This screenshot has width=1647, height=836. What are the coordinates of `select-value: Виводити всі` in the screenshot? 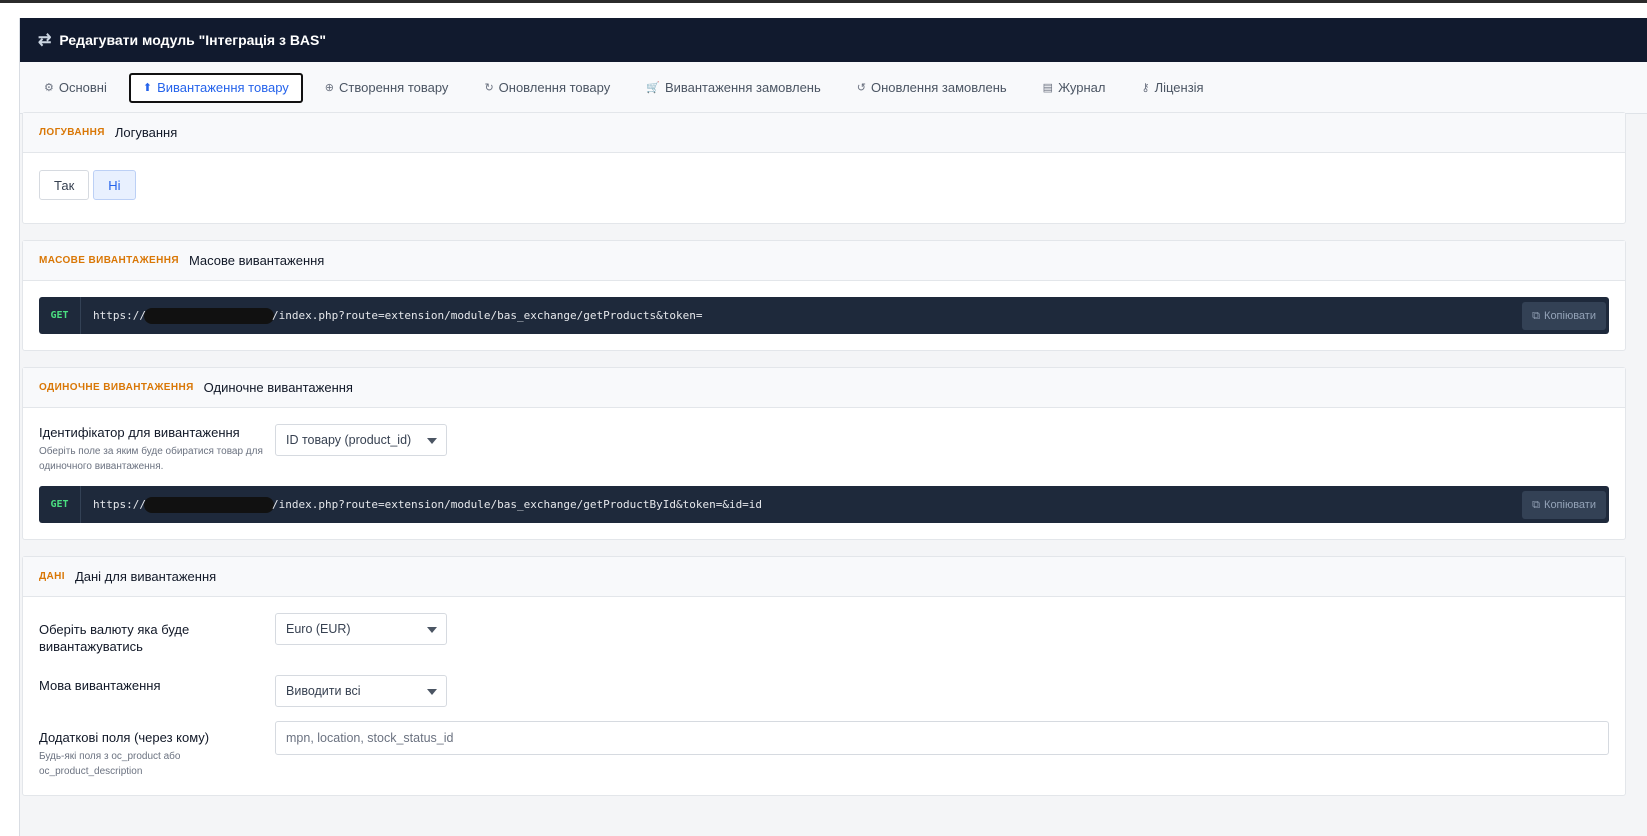 It's located at (323, 691).